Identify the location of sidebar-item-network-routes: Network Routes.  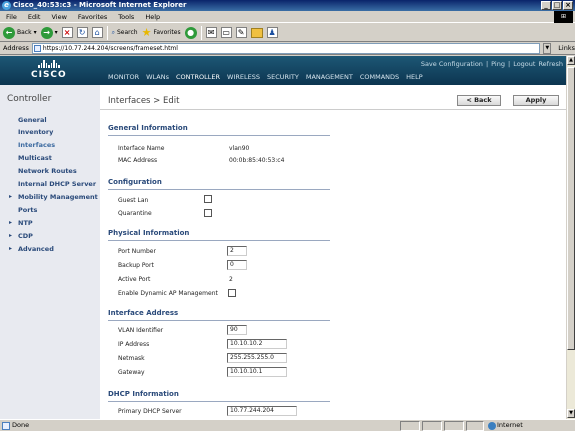
(47, 171).